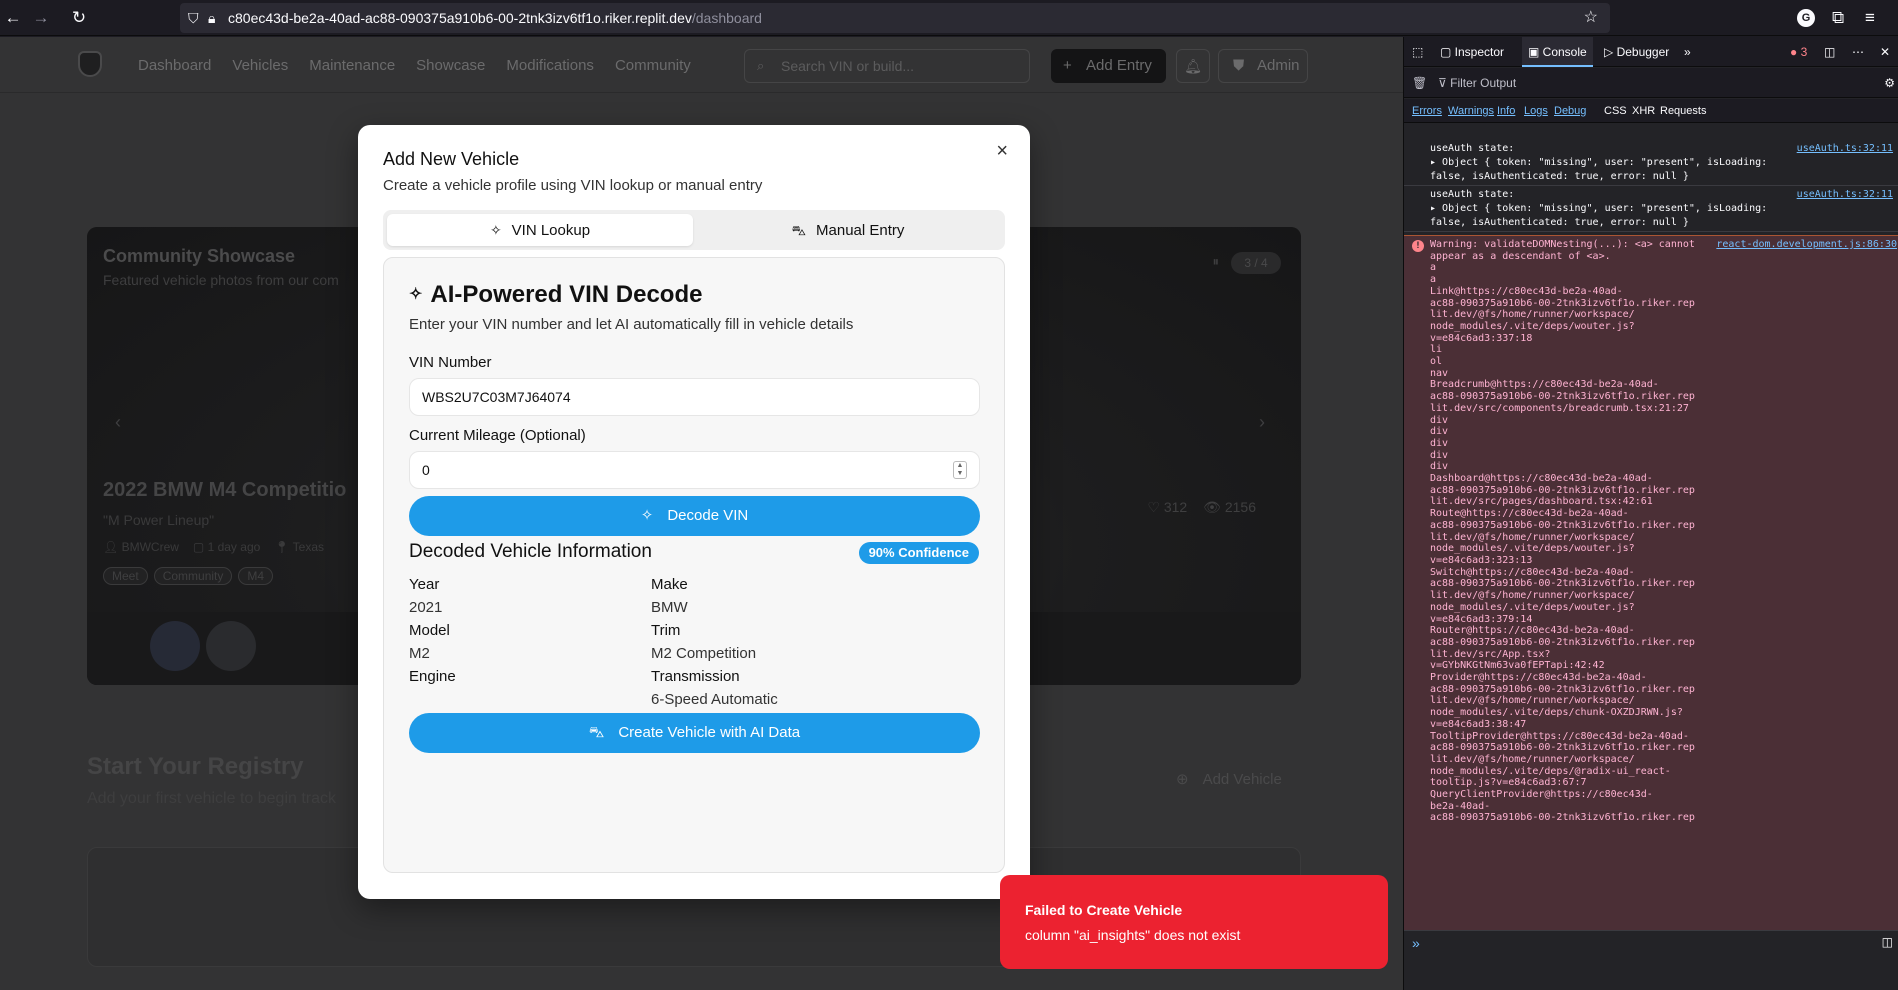 This screenshot has width=1898, height=990. I want to click on tag-community: Community, so click(193, 576).